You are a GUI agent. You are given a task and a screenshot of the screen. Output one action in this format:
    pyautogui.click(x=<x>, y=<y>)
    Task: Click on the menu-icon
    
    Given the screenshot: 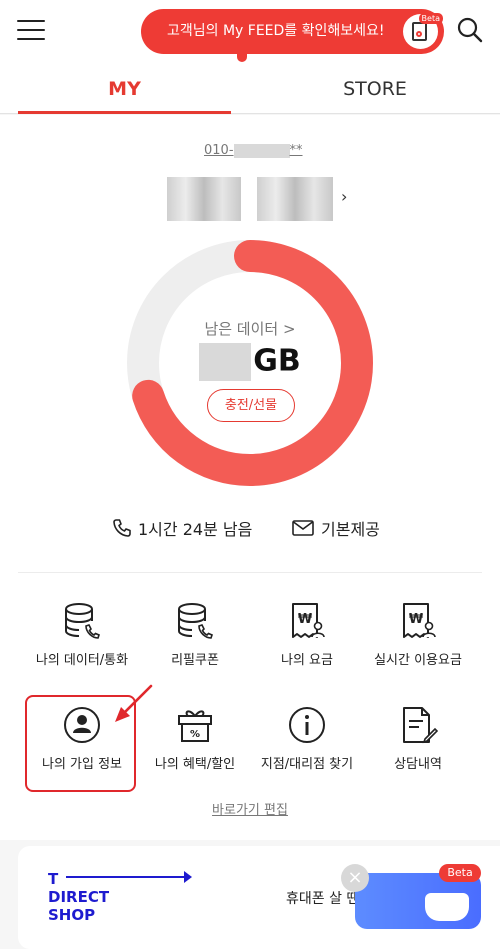 What is the action you would take?
    pyautogui.click(x=31, y=31)
    